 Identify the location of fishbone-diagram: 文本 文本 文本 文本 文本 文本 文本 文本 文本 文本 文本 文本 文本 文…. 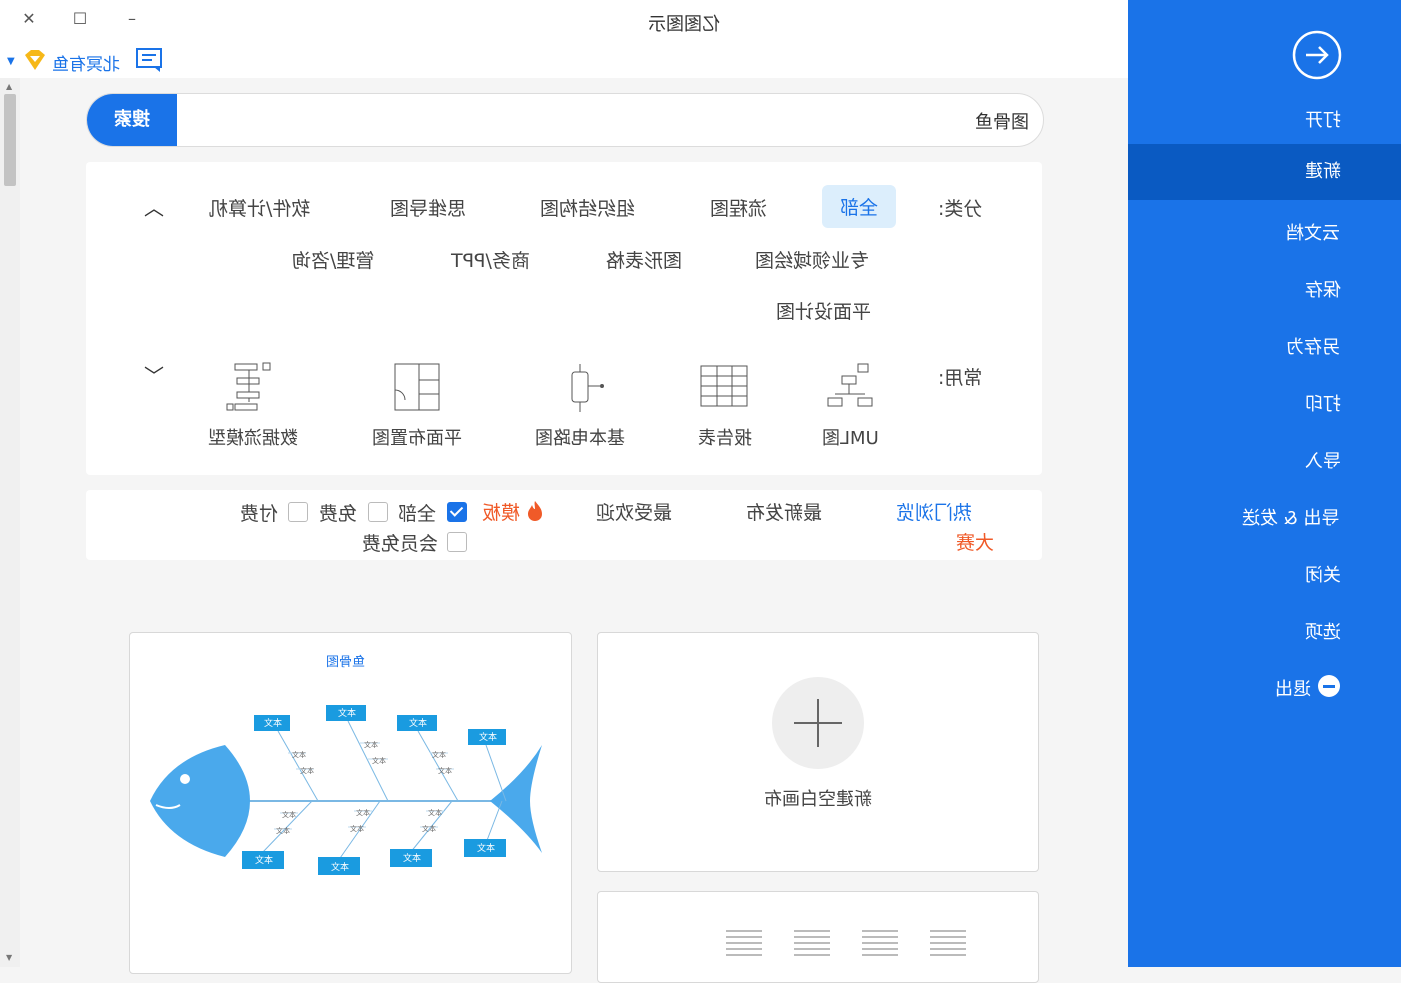
(346, 790).